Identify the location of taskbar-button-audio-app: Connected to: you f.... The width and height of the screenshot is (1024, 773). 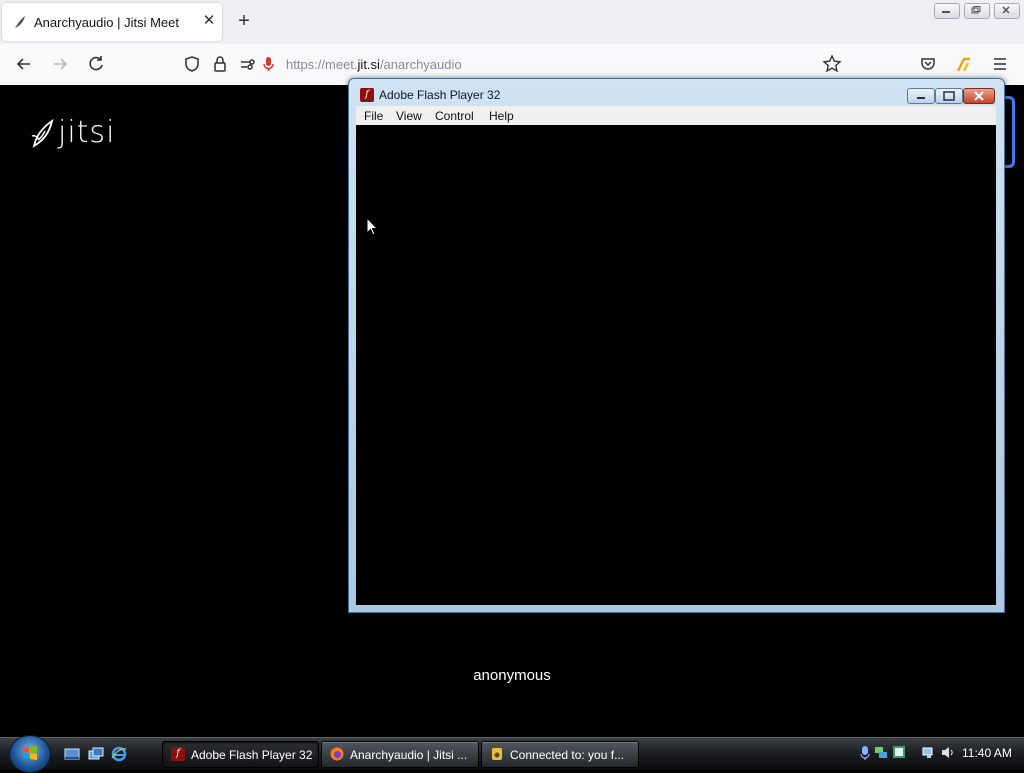
(560, 754).